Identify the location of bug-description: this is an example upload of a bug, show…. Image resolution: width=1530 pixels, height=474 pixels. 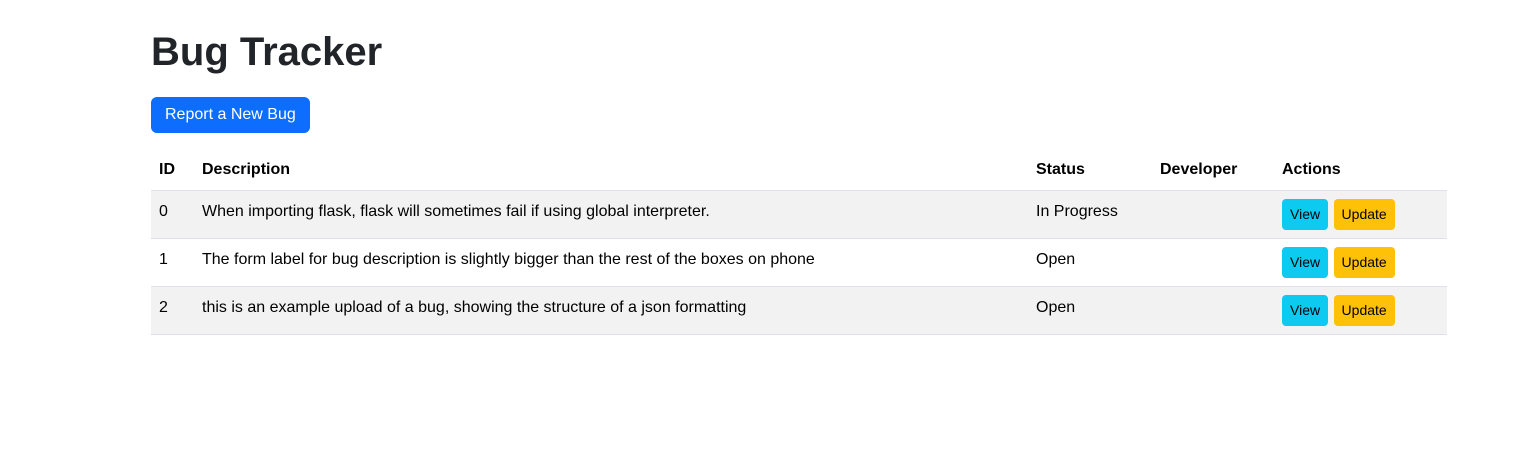
(474, 307).